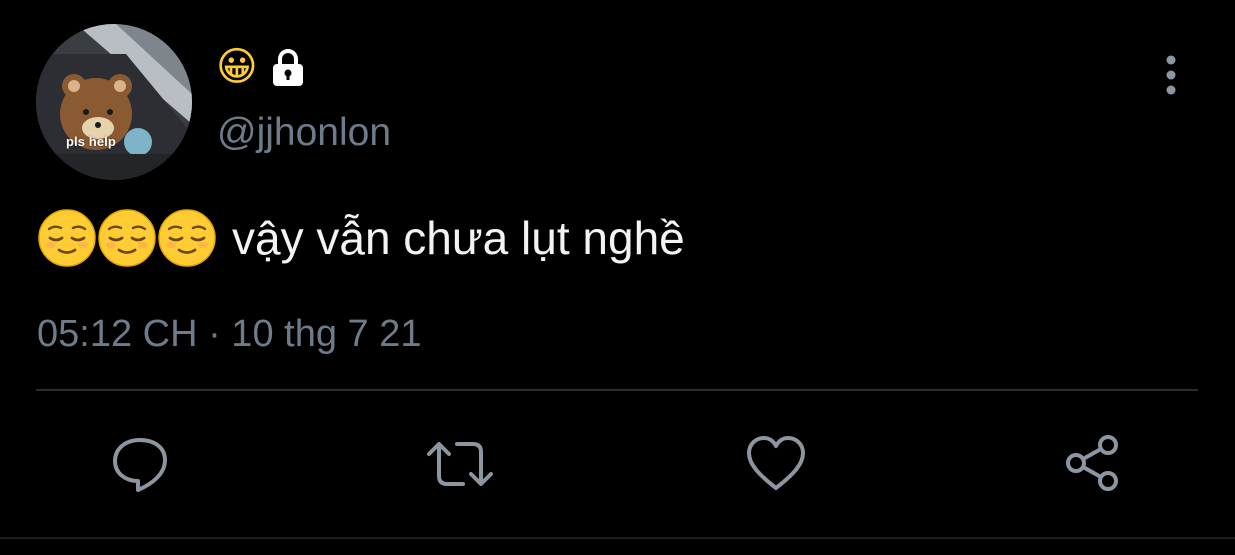 This screenshot has width=1235, height=555. I want to click on comment-icon, so click(140, 465).